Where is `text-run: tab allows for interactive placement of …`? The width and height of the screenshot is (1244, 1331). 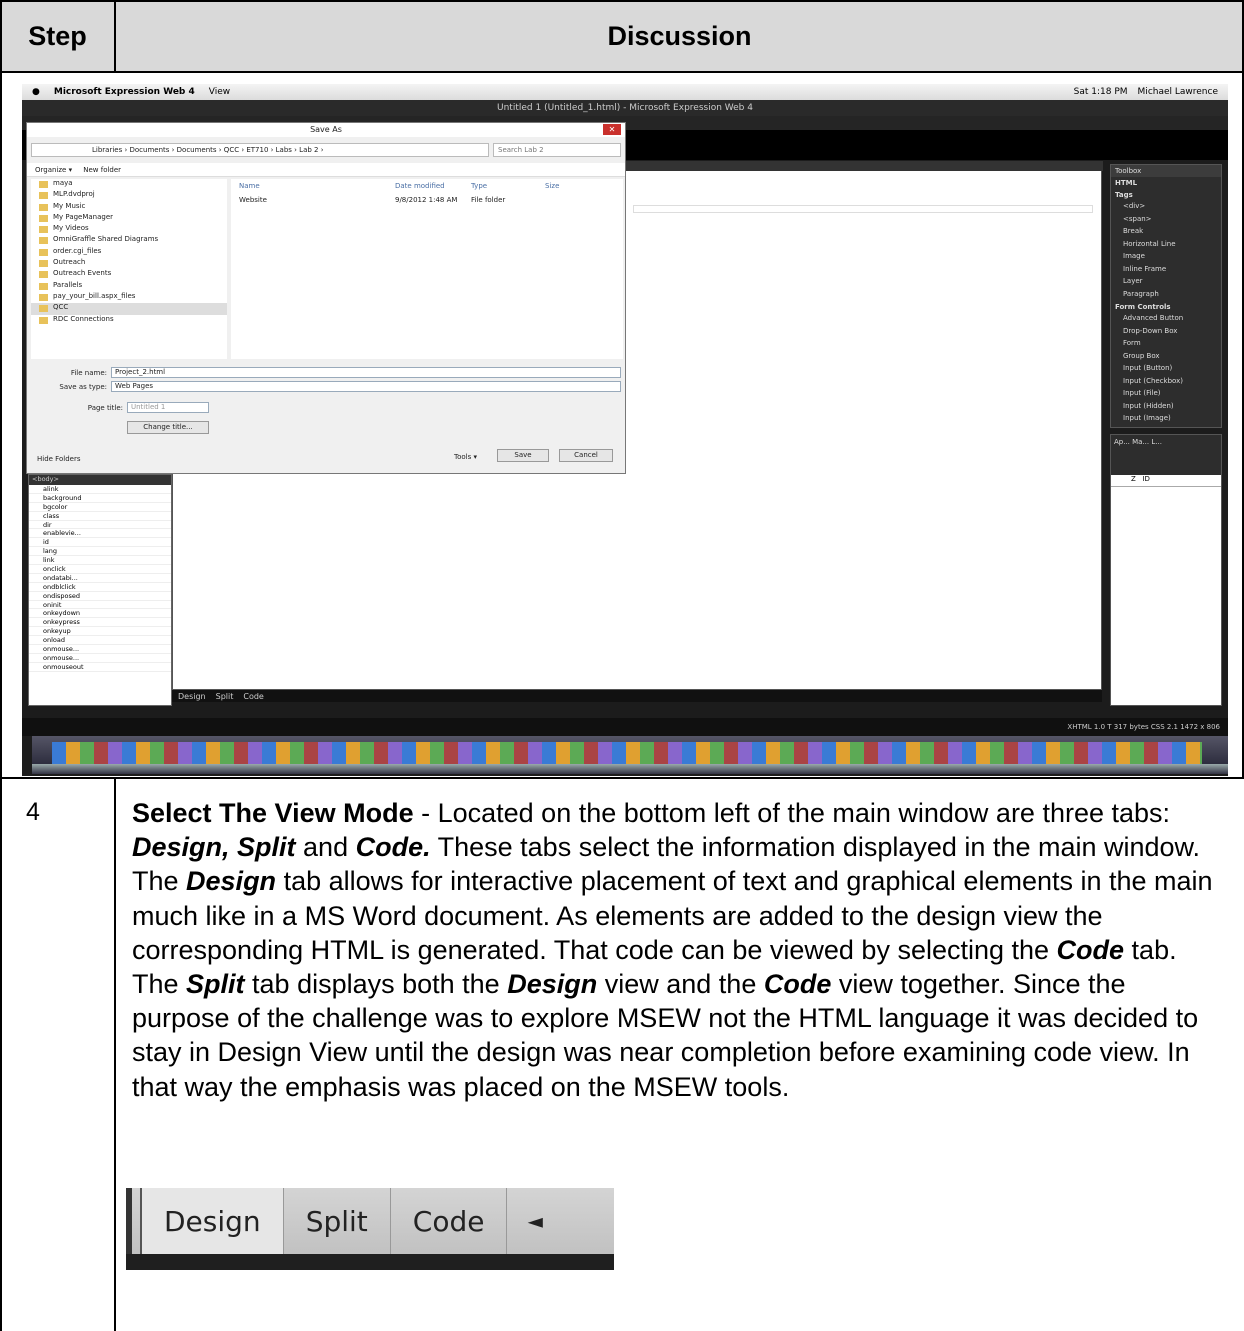
text-run: tab allows for interactive placement of … is located at coordinates (672, 915).